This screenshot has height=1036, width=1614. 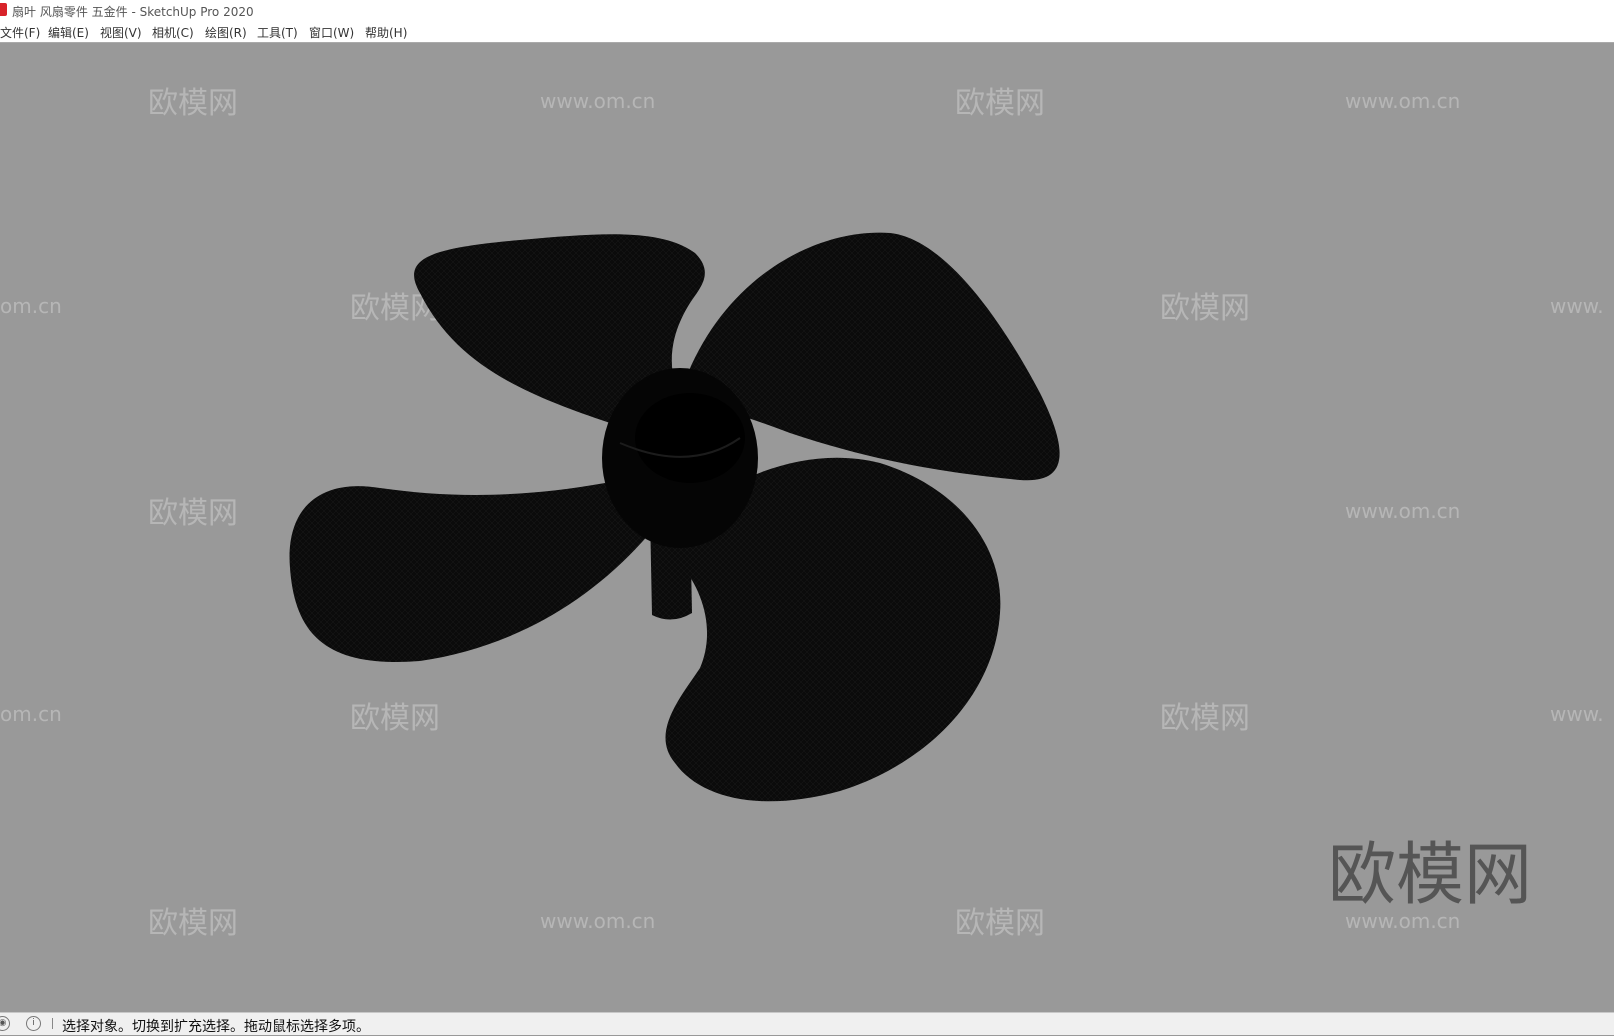 I want to click on geo-location-icon: ◉, so click(x=5, y=1023).